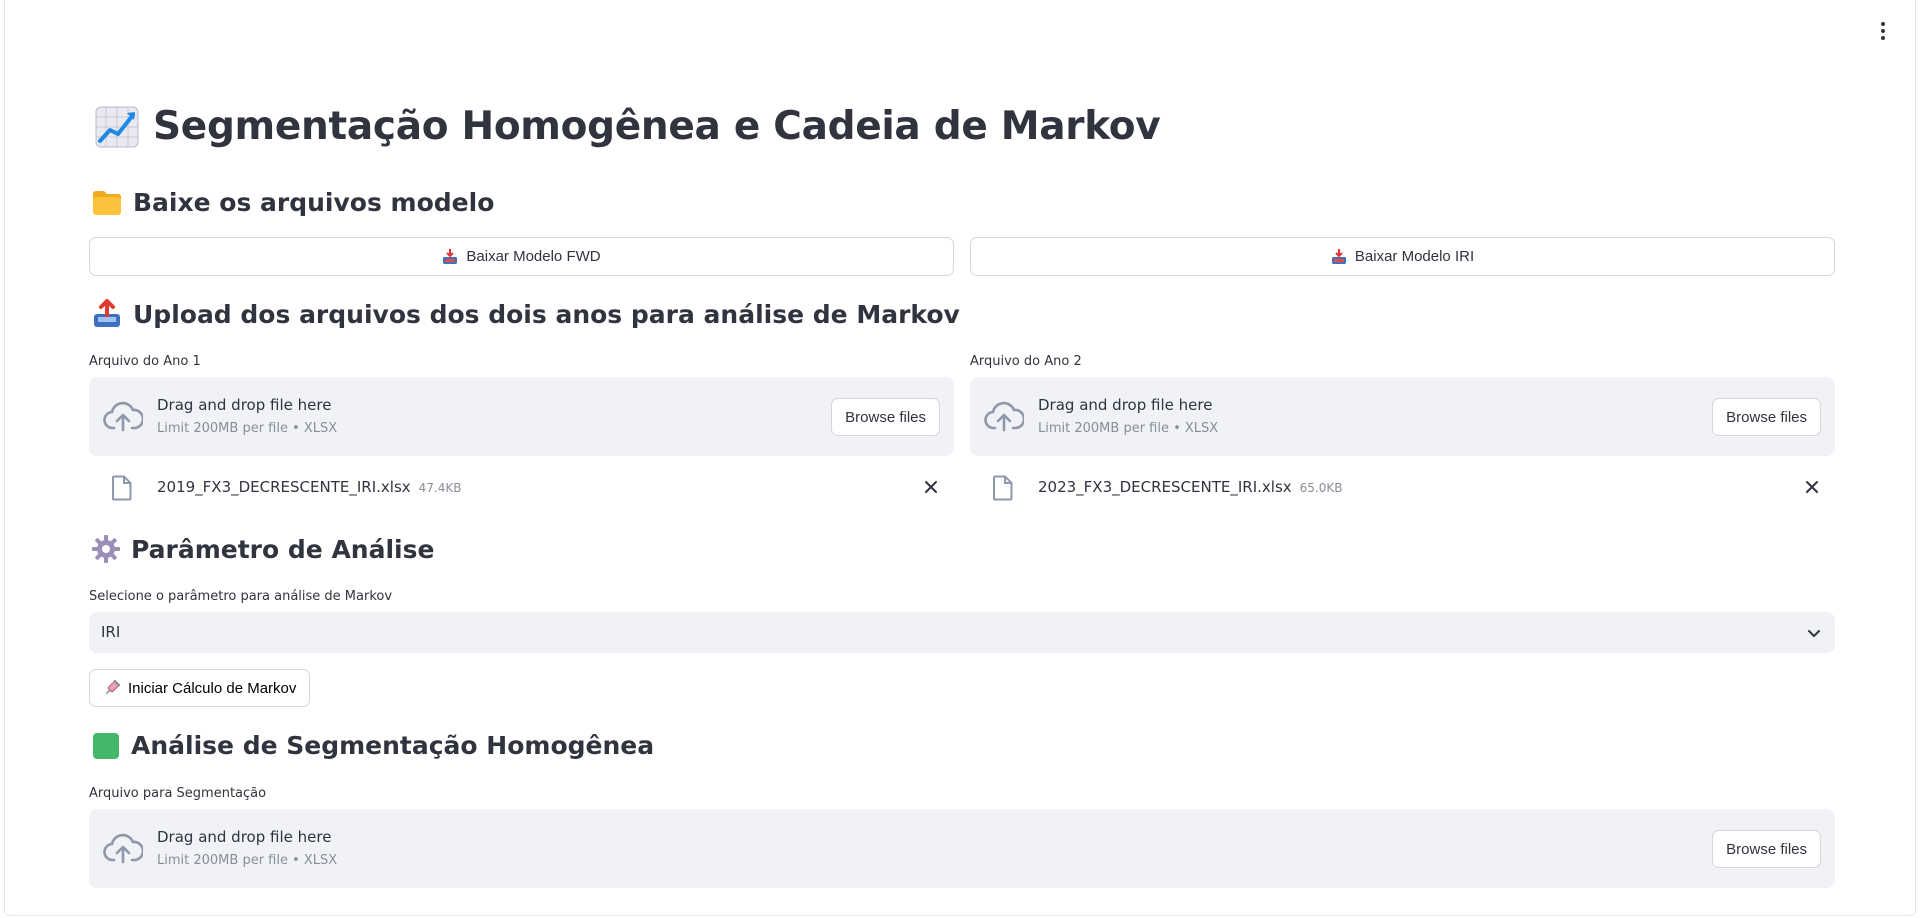  Describe the element at coordinates (1026, 361) in the screenshot. I see `year2-label: Arquivo do Ano 2` at that location.